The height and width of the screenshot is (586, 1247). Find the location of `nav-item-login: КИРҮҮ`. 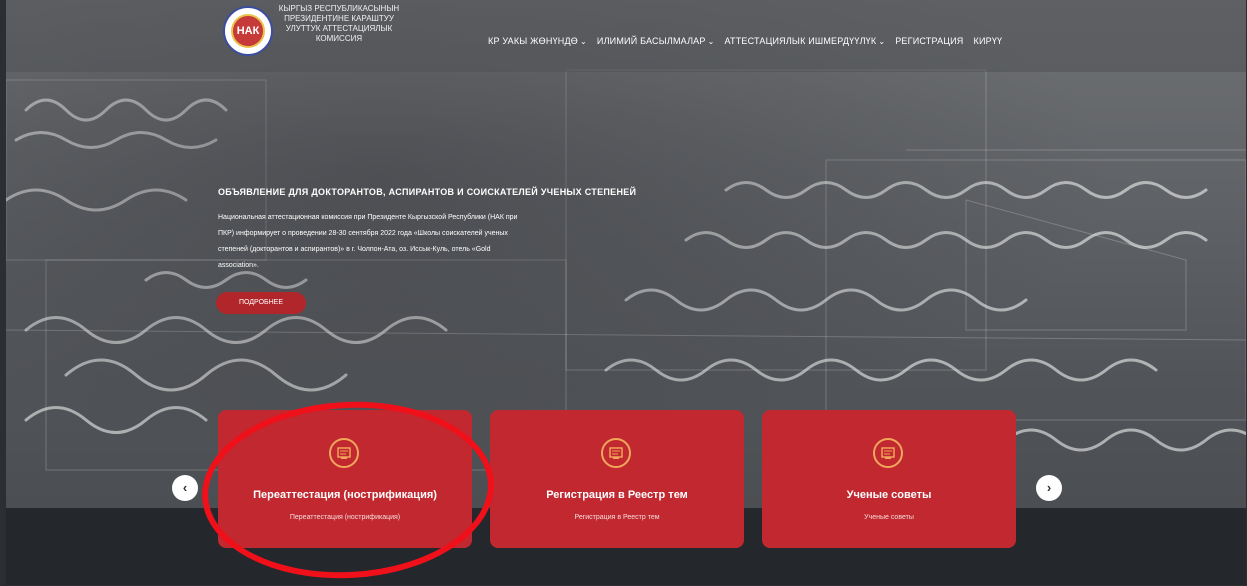

nav-item-login: КИРҮҮ is located at coordinates (988, 41).